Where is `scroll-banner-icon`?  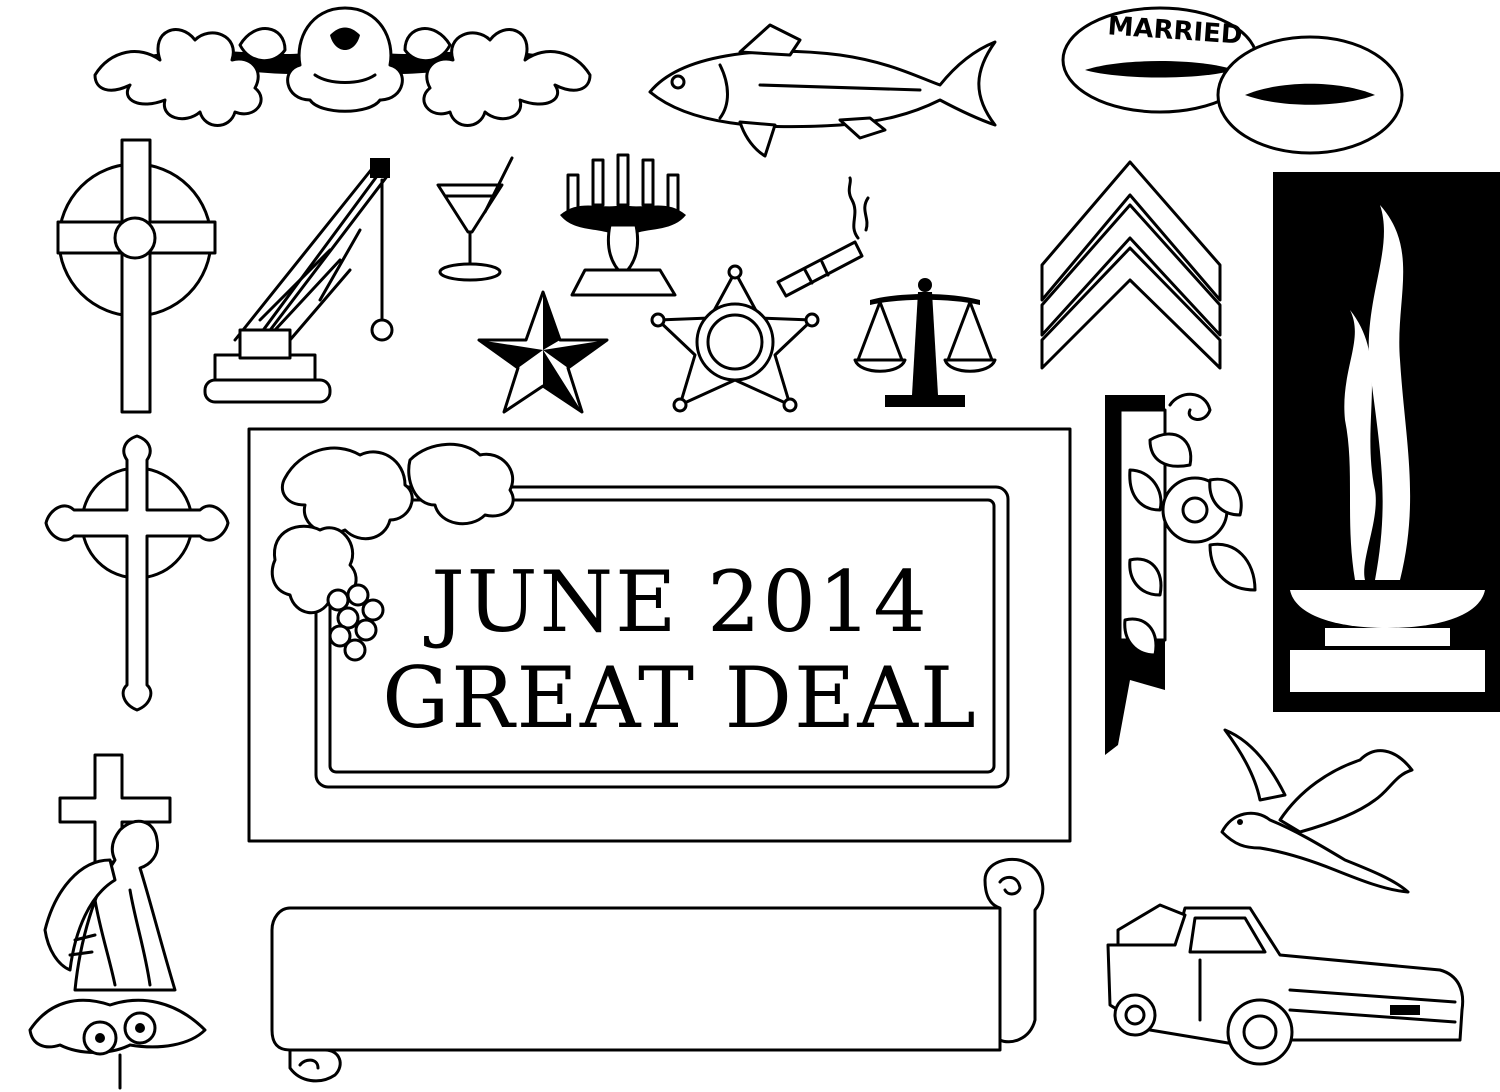 scroll-banner-icon is located at coordinates (657, 970).